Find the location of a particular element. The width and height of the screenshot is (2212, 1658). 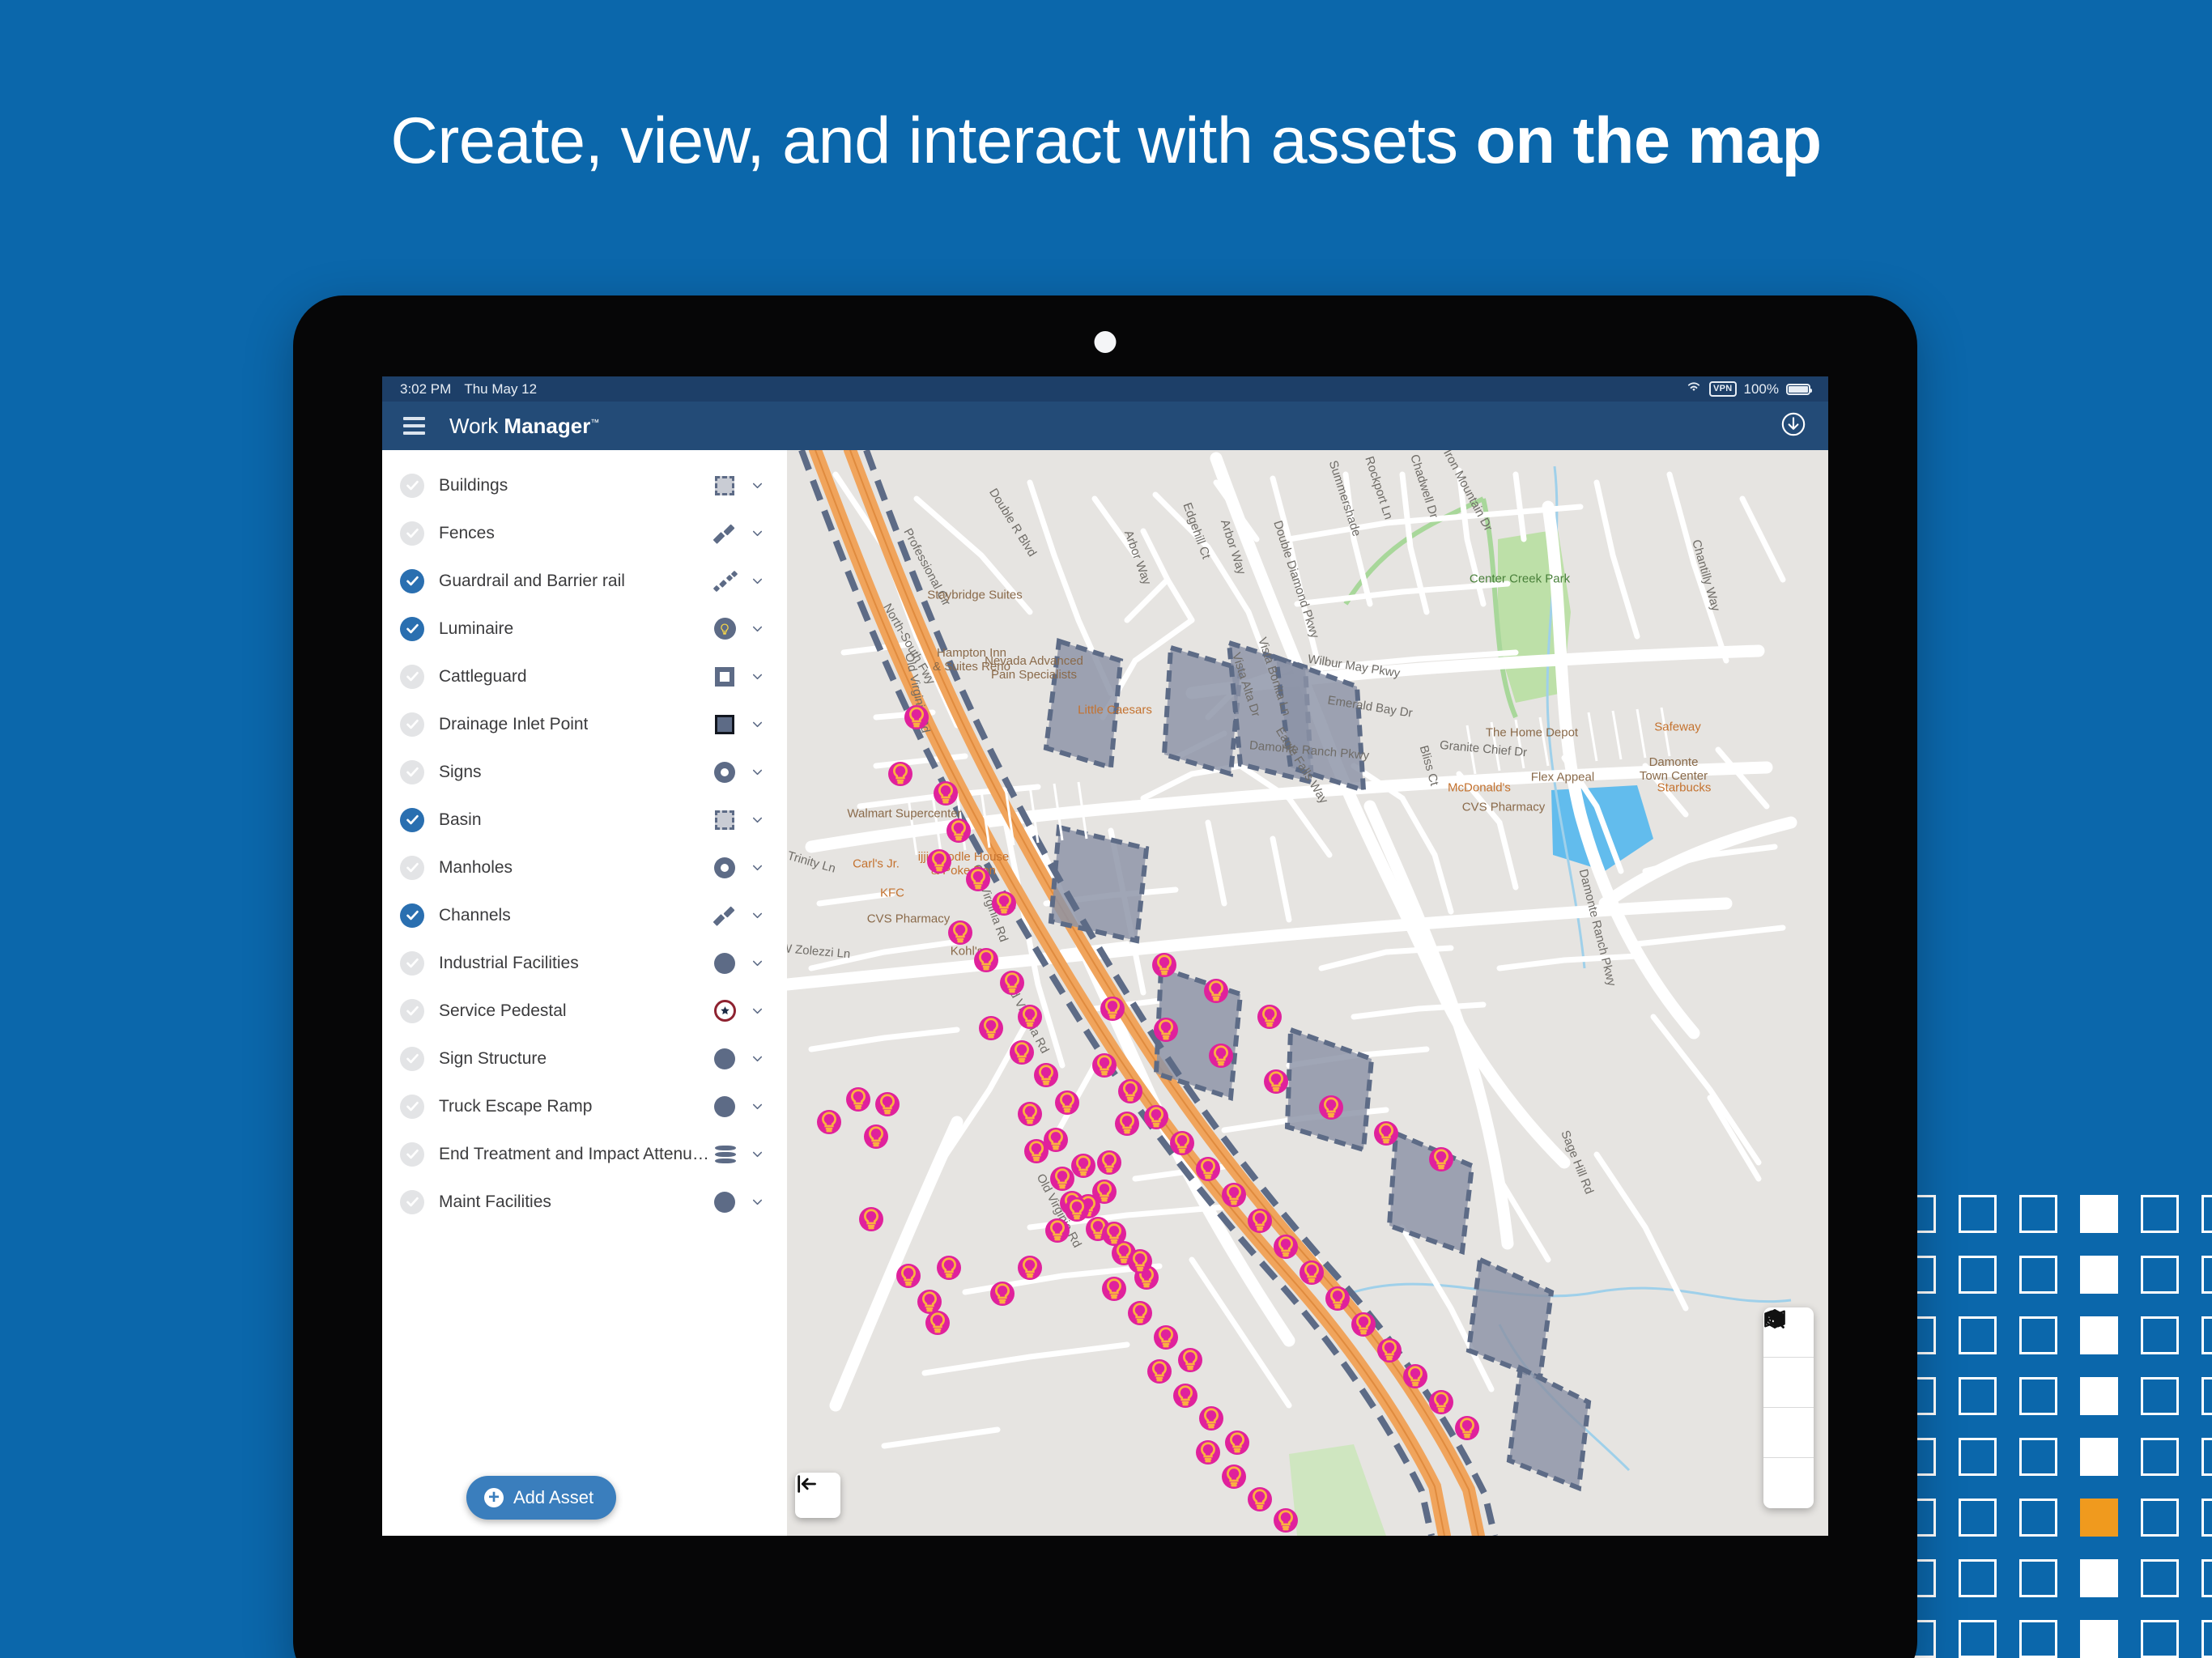

locate-icon is located at coordinates (1789, 1359).